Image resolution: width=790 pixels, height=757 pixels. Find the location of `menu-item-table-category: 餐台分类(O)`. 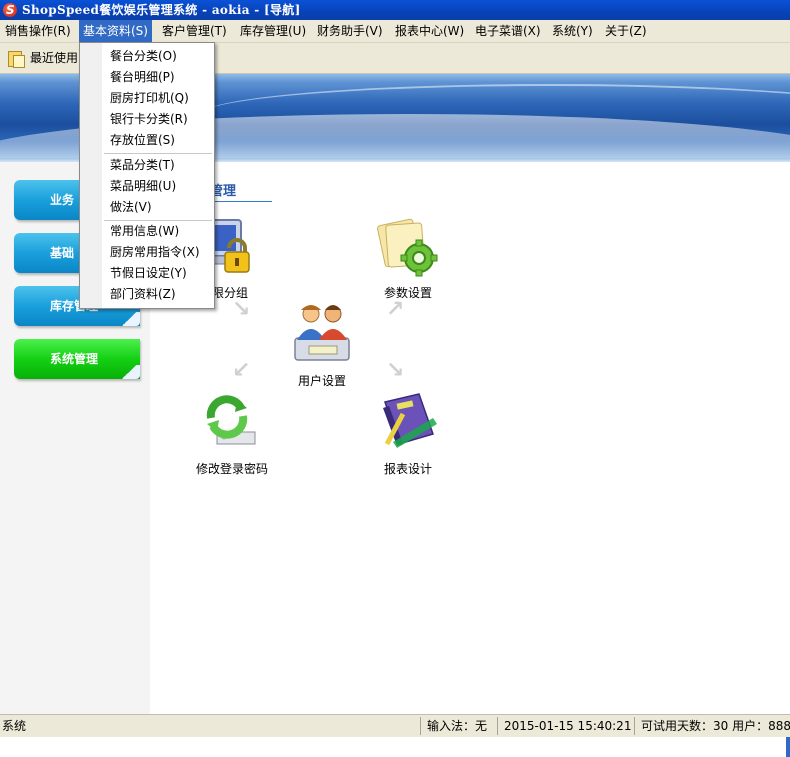

menu-item-table-category: 餐台分类(O) is located at coordinates (143, 56).